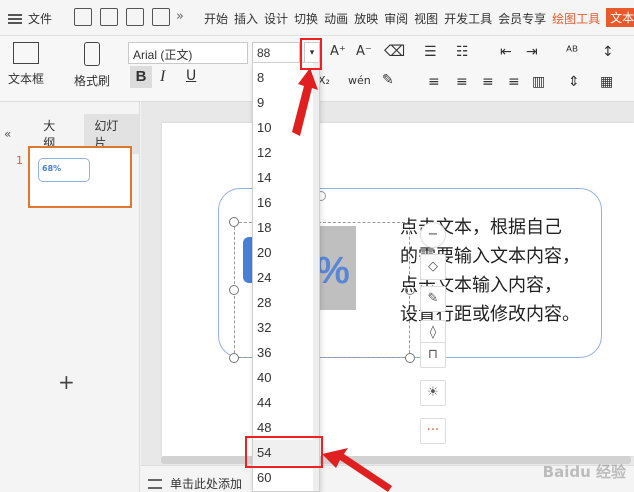  What do you see at coordinates (388, 80) in the screenshot?
I see `highlight-color-icon: ✎` at bounding box center [388, 80].